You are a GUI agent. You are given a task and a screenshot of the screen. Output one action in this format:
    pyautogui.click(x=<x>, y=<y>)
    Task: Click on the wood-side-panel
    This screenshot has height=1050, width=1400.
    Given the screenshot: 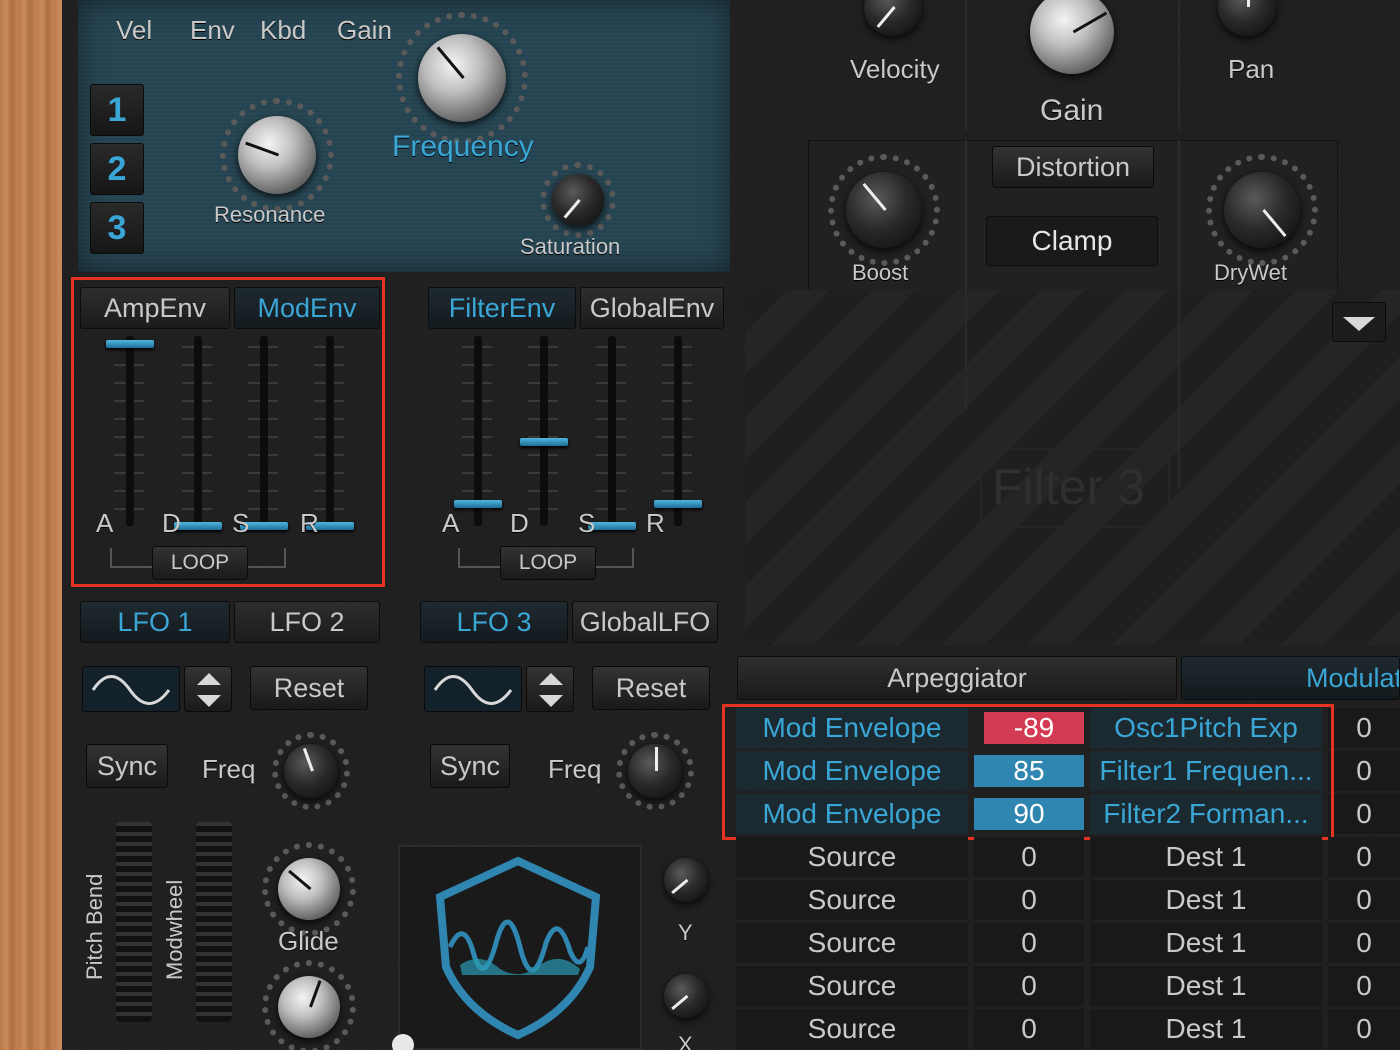 What is the action you would take?
    pyautogui.click(x=31, y=525)
    